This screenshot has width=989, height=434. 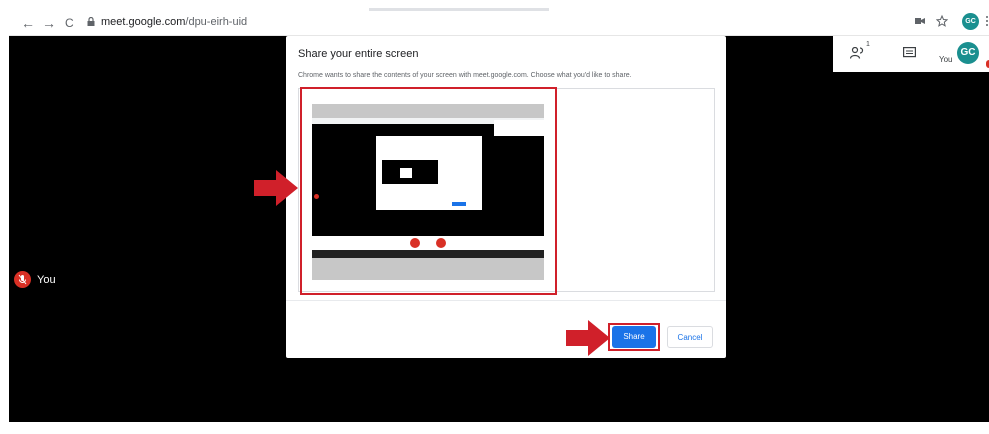 What do you see at coordinates (22, 279) in the screenshot?
I see `mic-off-icon` at bounding box center [22, 279].